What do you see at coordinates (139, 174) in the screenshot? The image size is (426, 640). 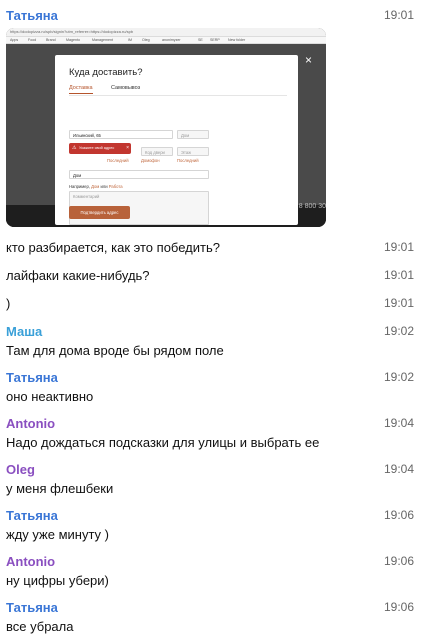 I see `address-label-field: Дом` at bounding box center [139, 174].